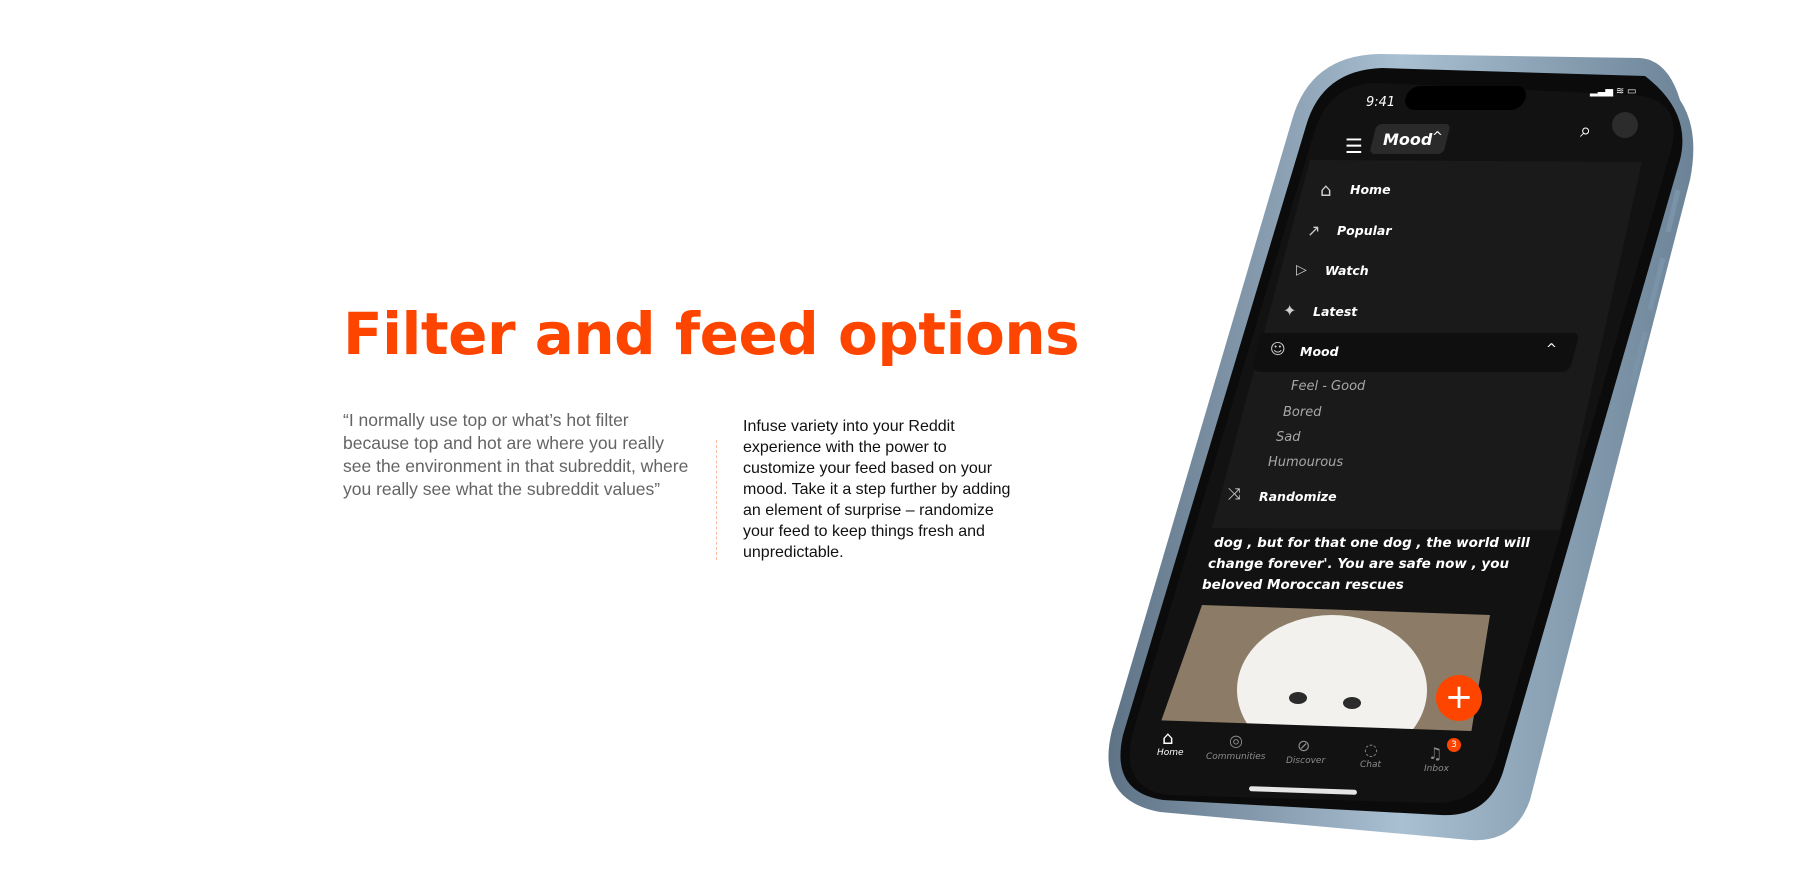 The image size is (1802, 884). Describe the element at coordinates (1364, 230) in the screenshot. I see `menu-item-popular: Popular` at that location.